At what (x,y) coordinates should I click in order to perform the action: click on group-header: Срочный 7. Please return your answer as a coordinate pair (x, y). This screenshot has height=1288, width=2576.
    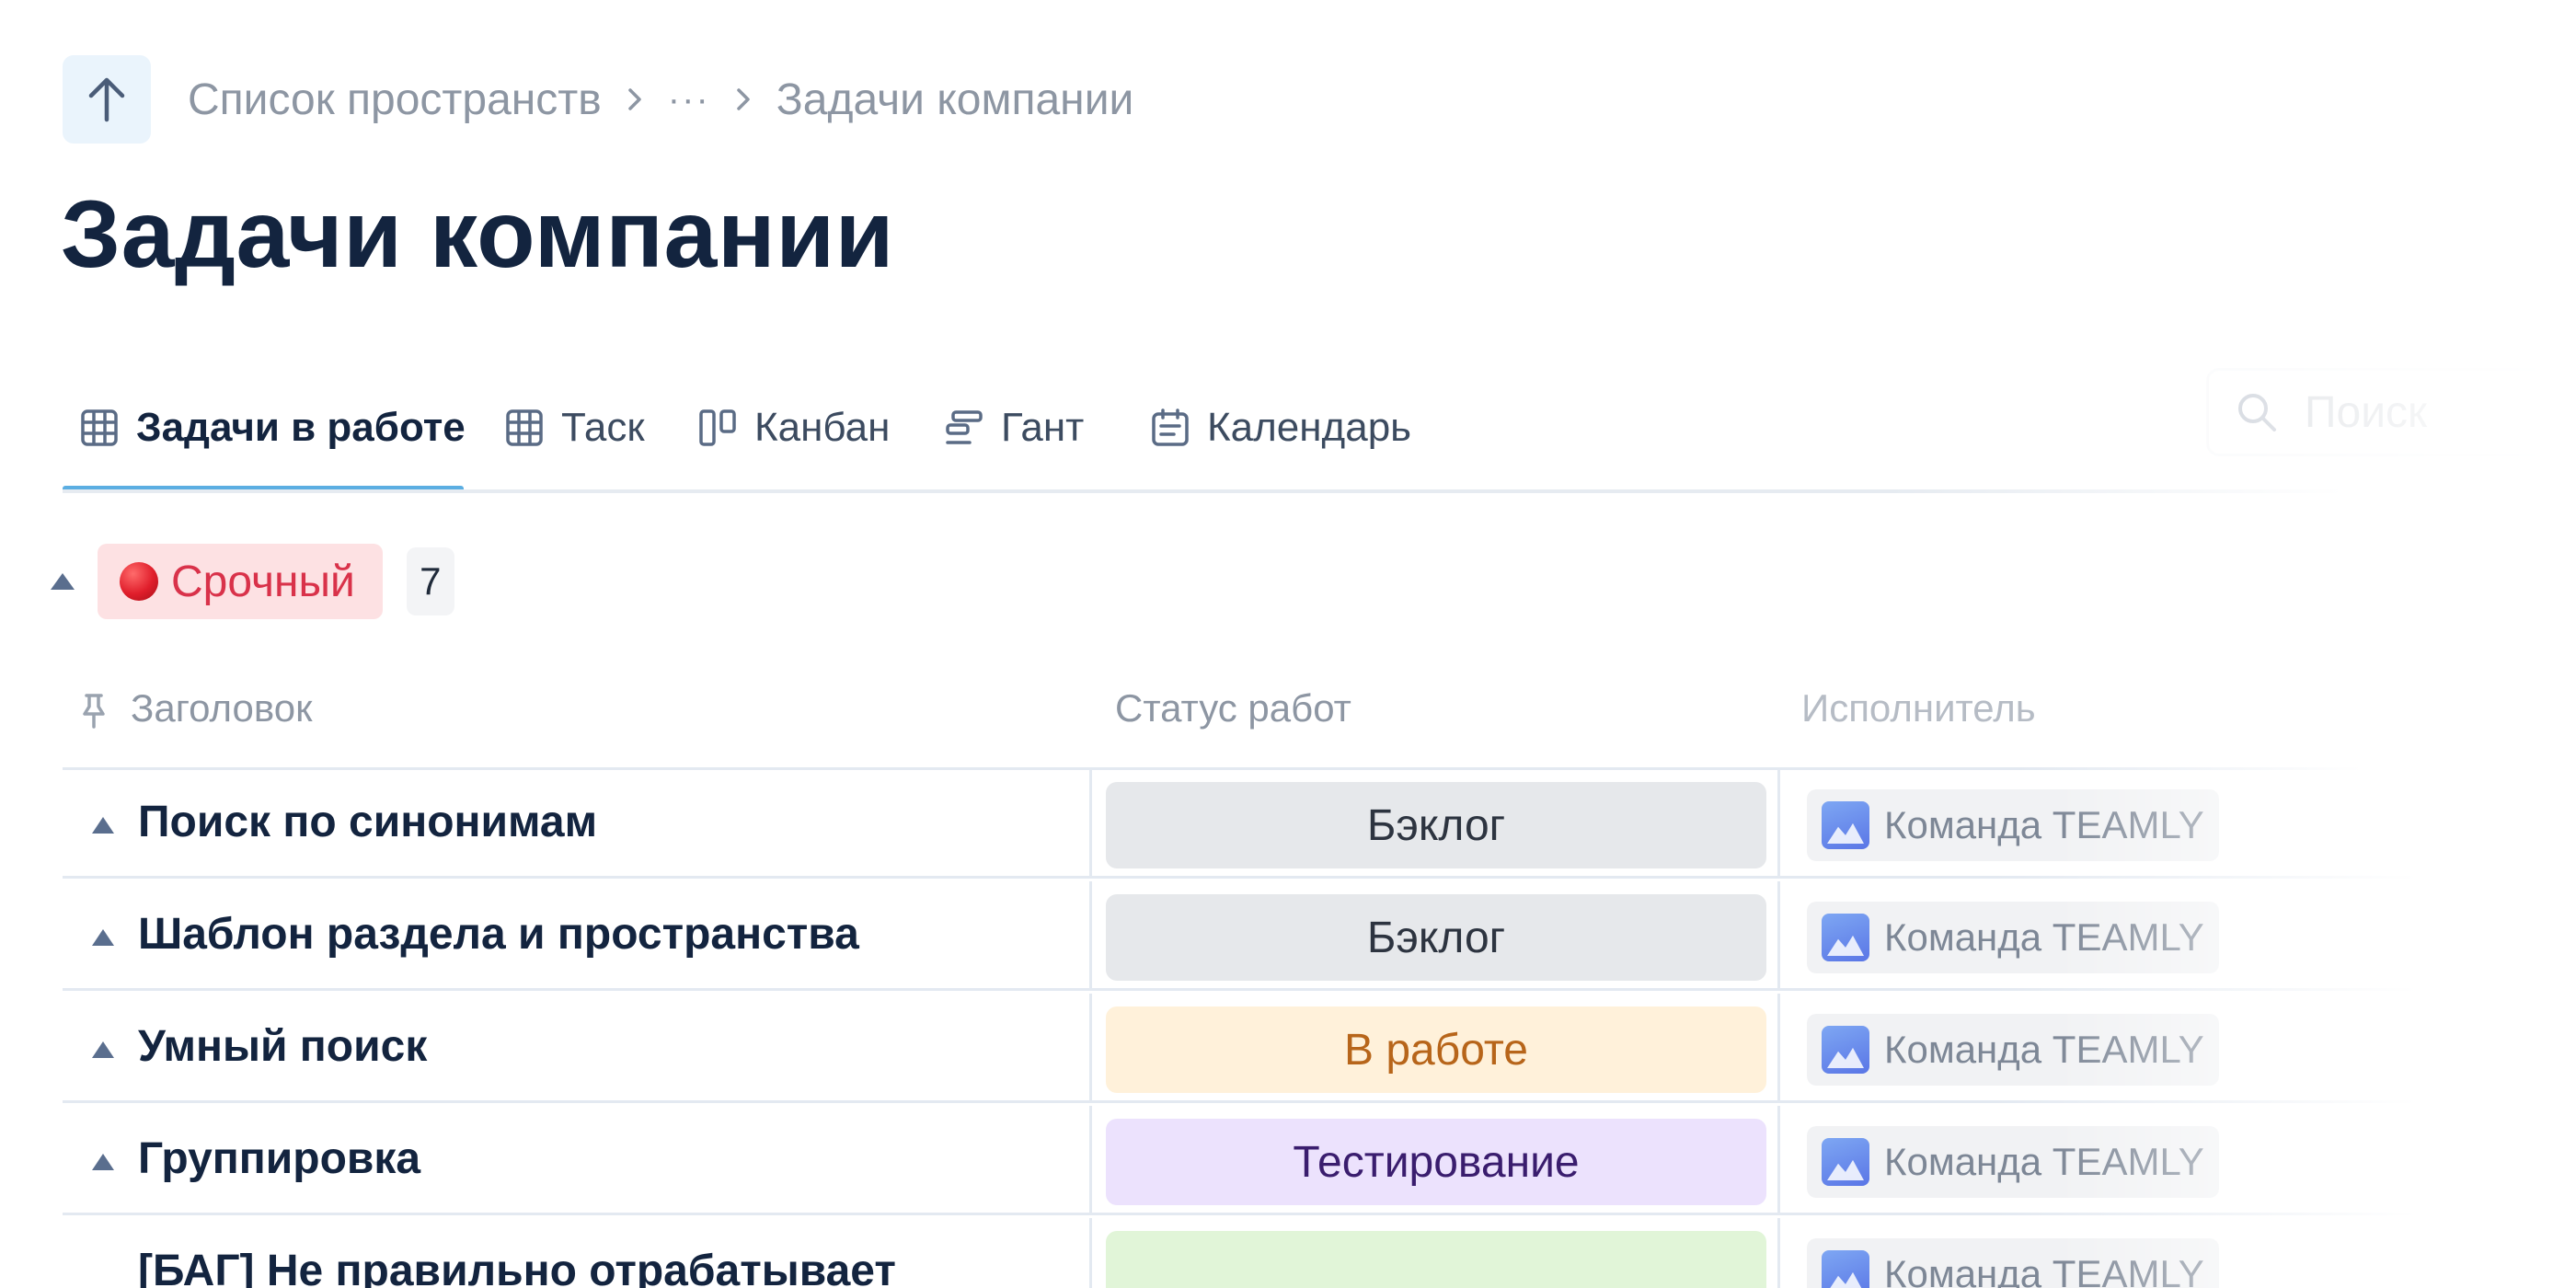
    Looking at the image, I should click on (250, 581).